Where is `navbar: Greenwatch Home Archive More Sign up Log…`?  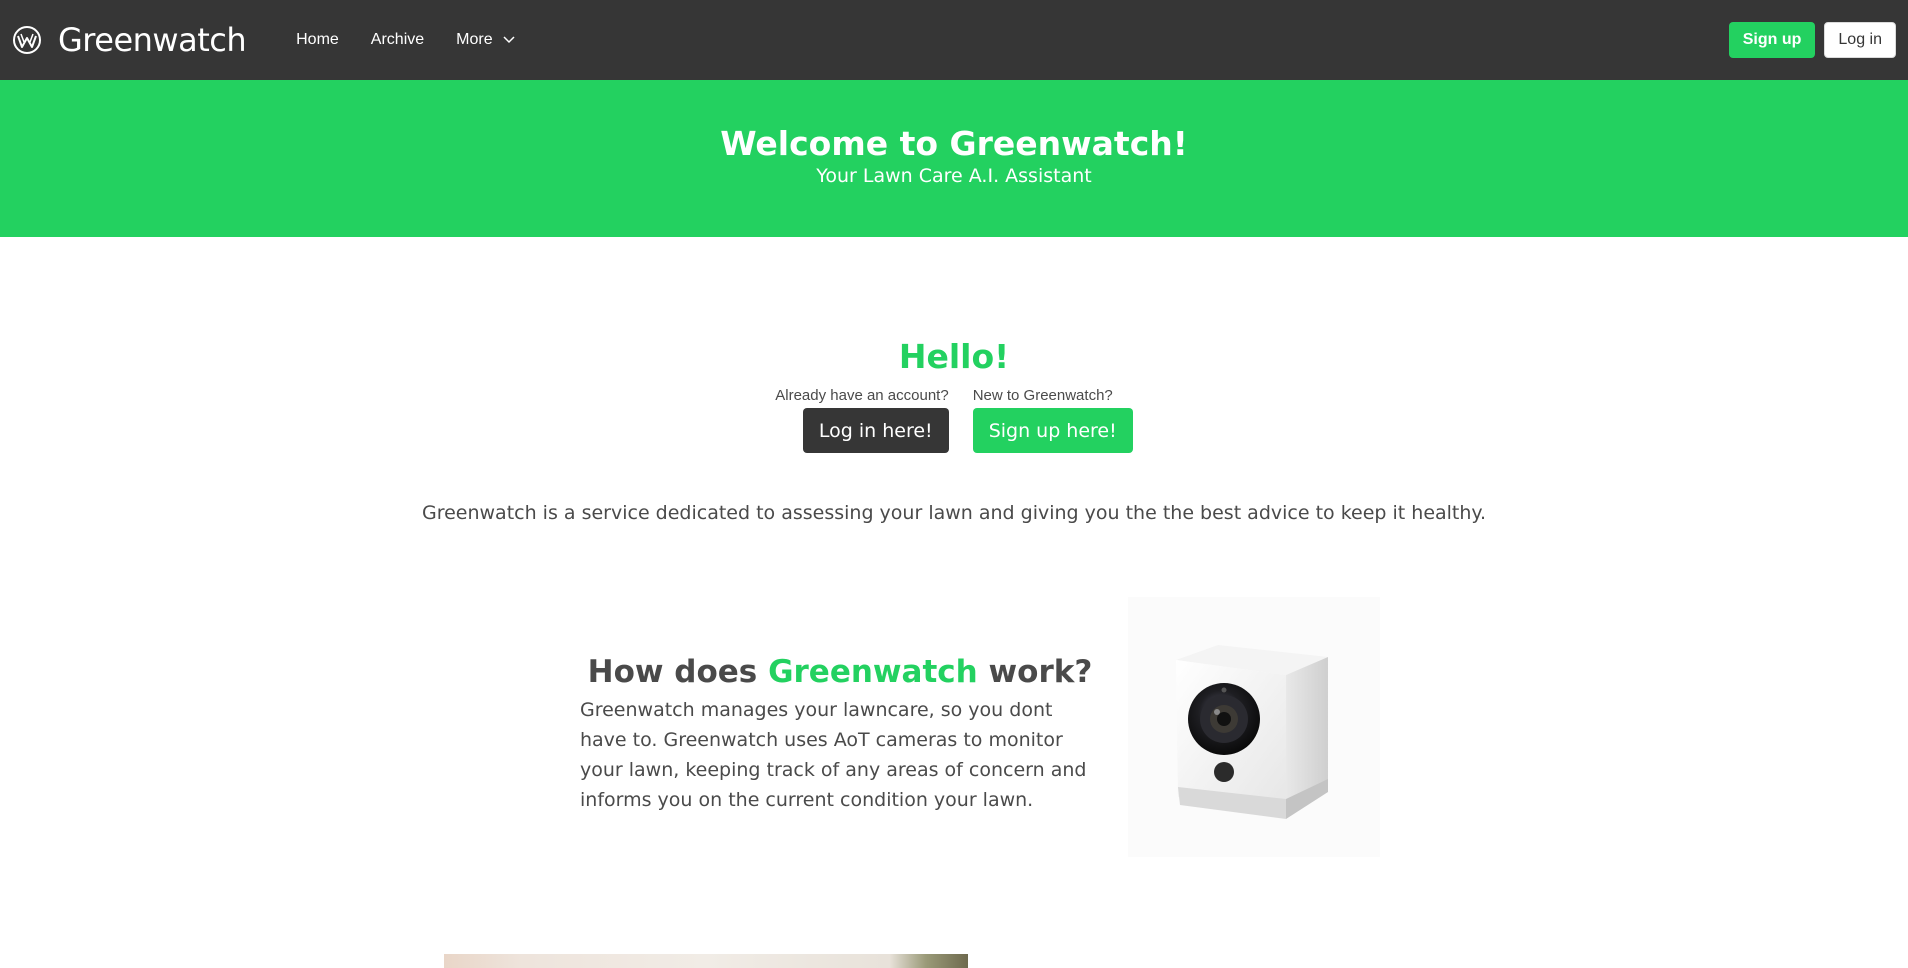
navbar: Greenwatch Home Archive More Sign up Log… is located at coordinates (954, 40).